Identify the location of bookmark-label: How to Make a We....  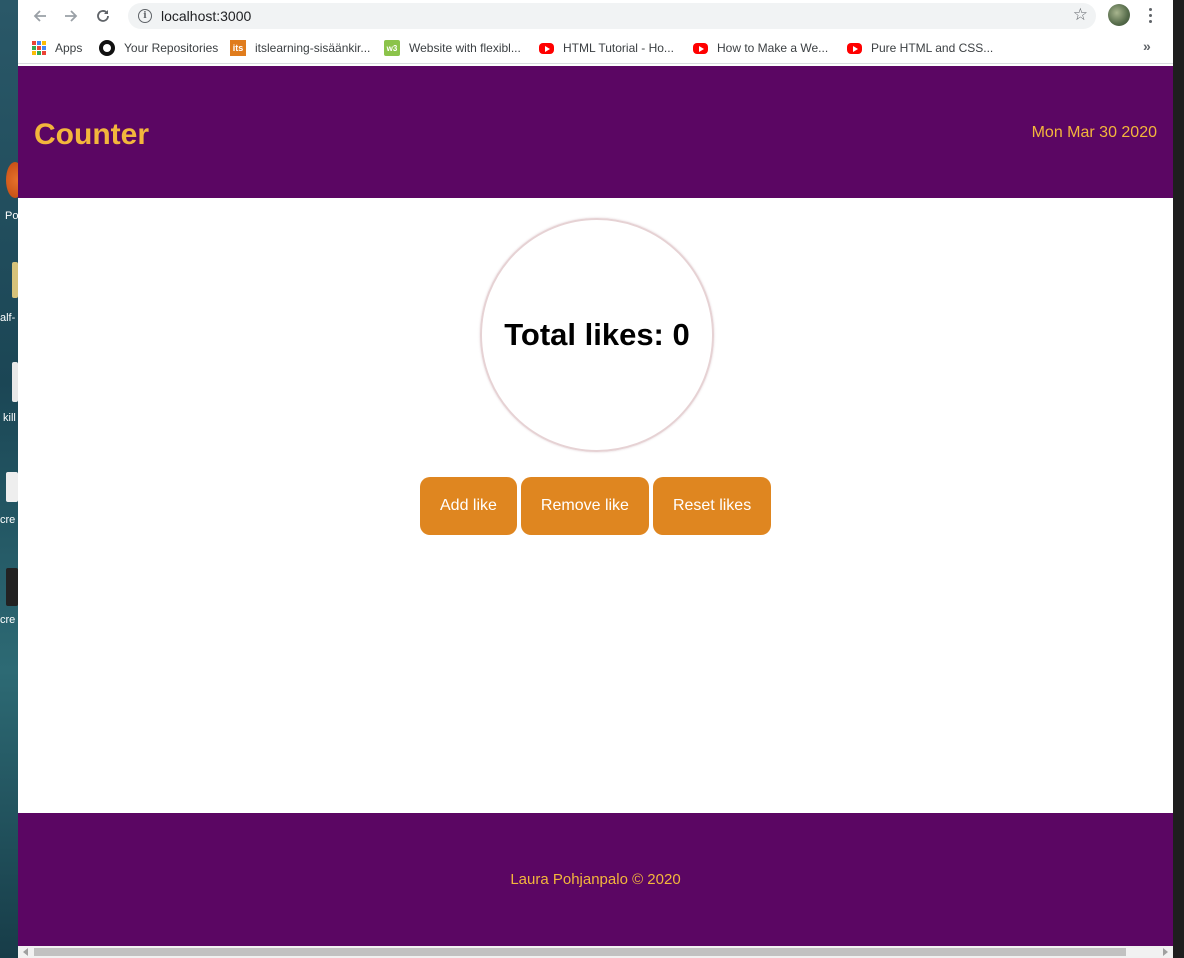
(773, 48).